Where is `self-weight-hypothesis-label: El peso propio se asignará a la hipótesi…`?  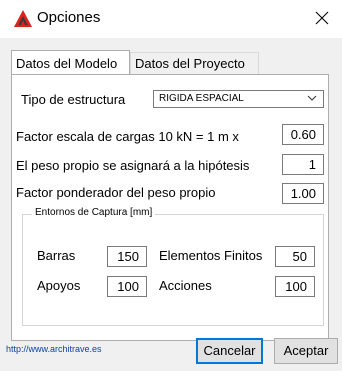
self-weight-hypothesis-label: El peso propio se asignará a la hipótesi… is located at coordinates (133, 165).